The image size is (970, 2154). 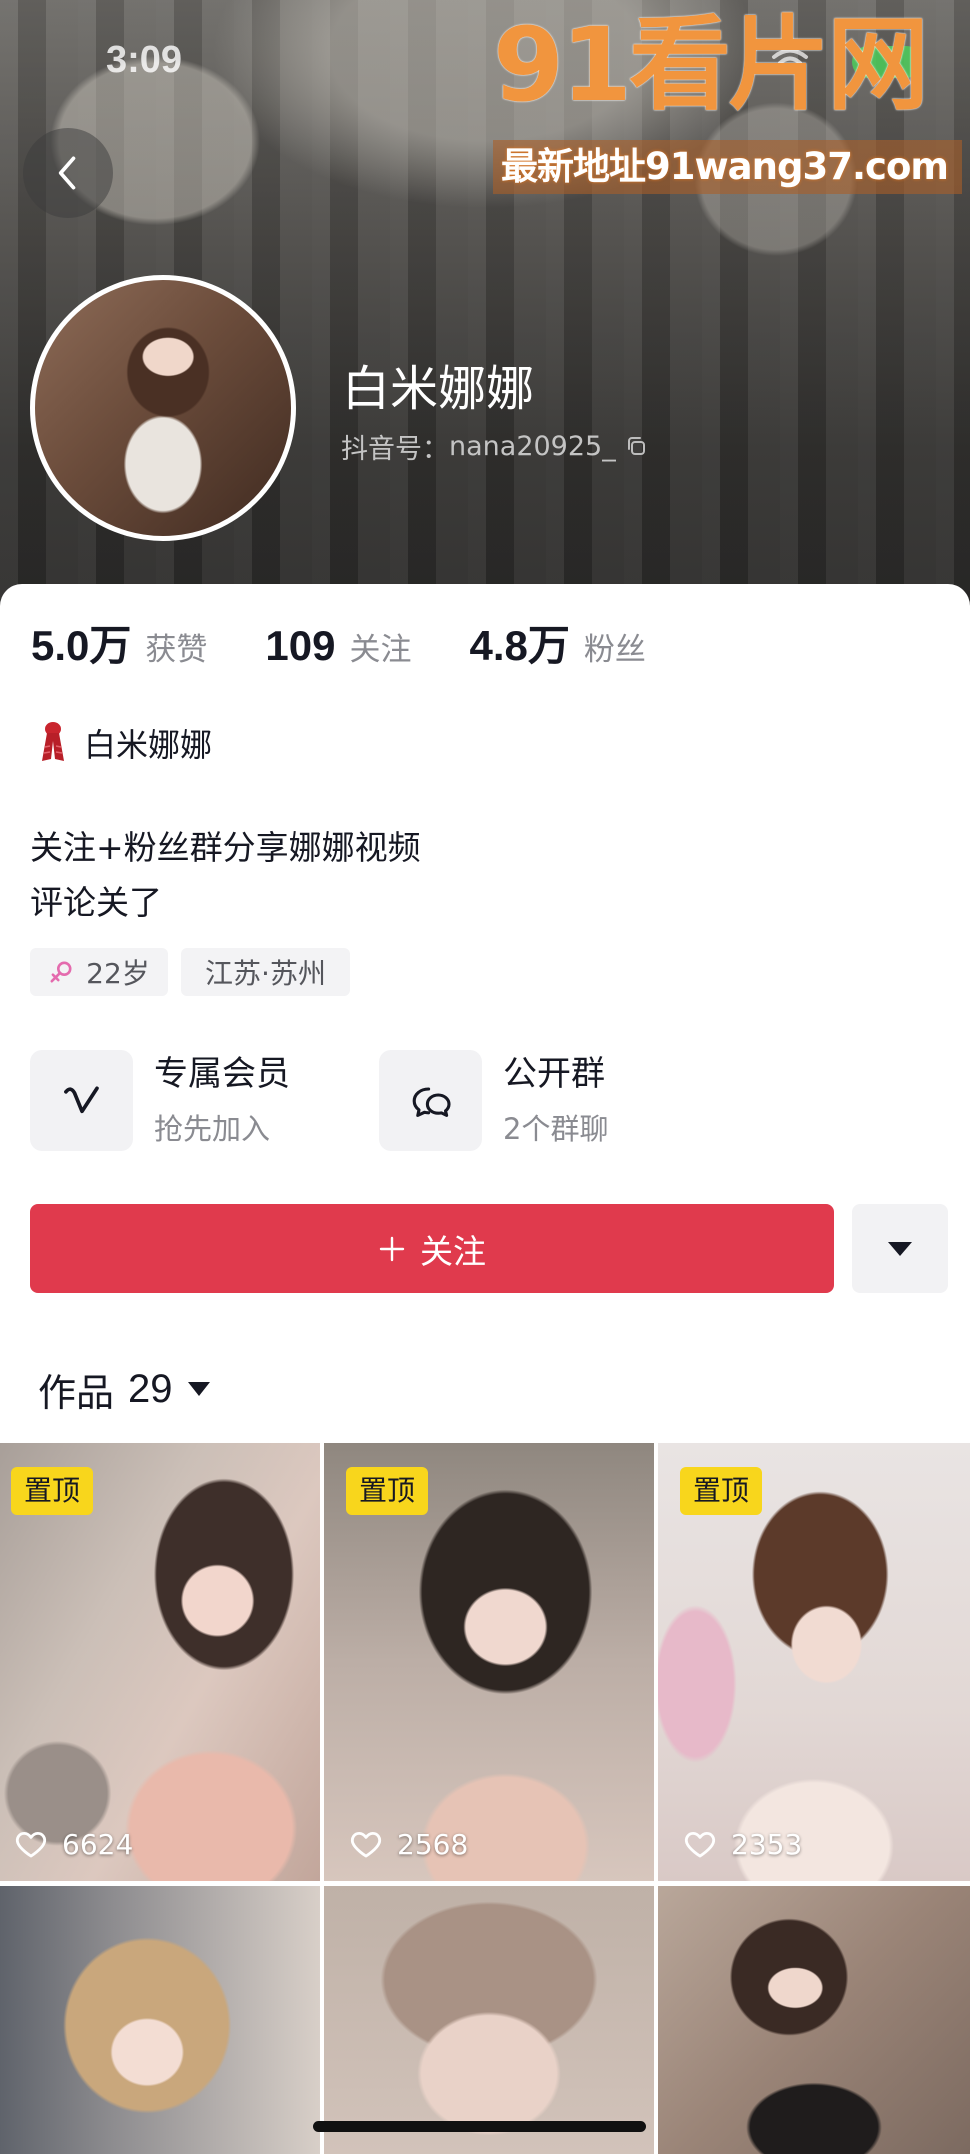 I want to click on profile-tag-text: 白米娜娜, so click(x=148, y=745).